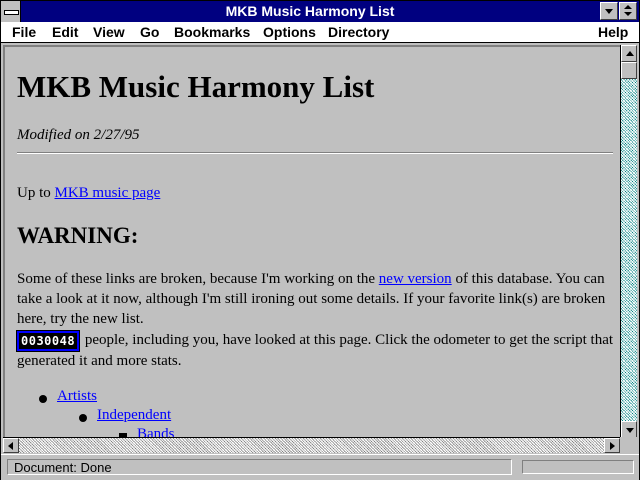  I want to click on scroll-up-button, so click(629, 53).